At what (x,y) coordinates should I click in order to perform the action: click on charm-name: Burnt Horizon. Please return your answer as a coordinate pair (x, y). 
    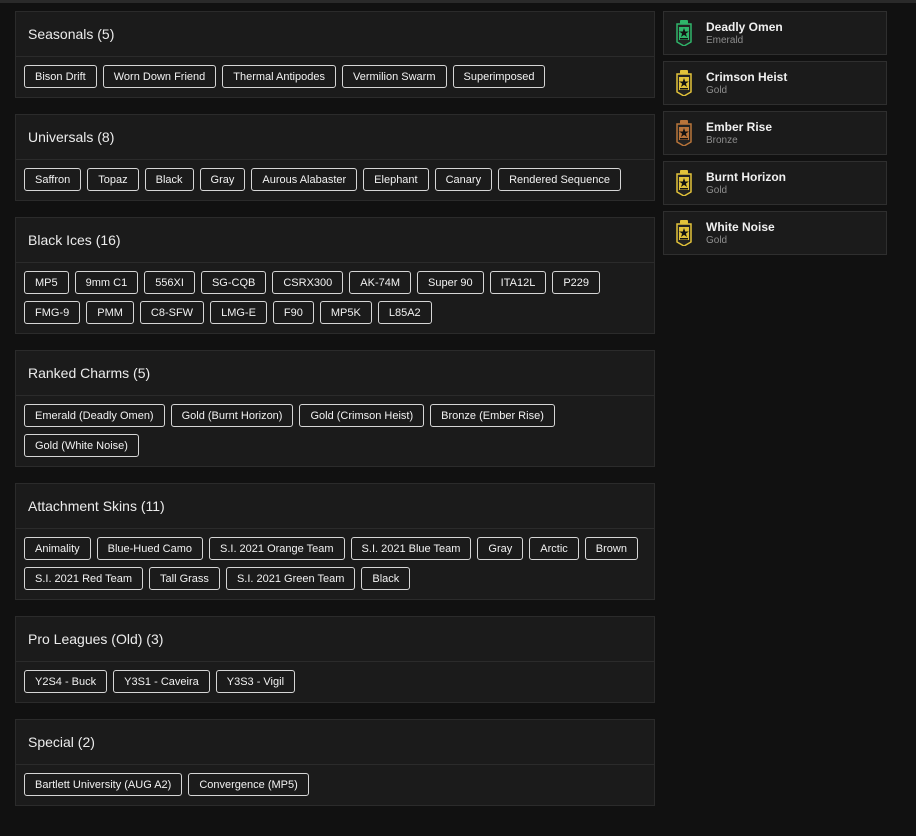
    Looking at the image, I should click on (746, 176).